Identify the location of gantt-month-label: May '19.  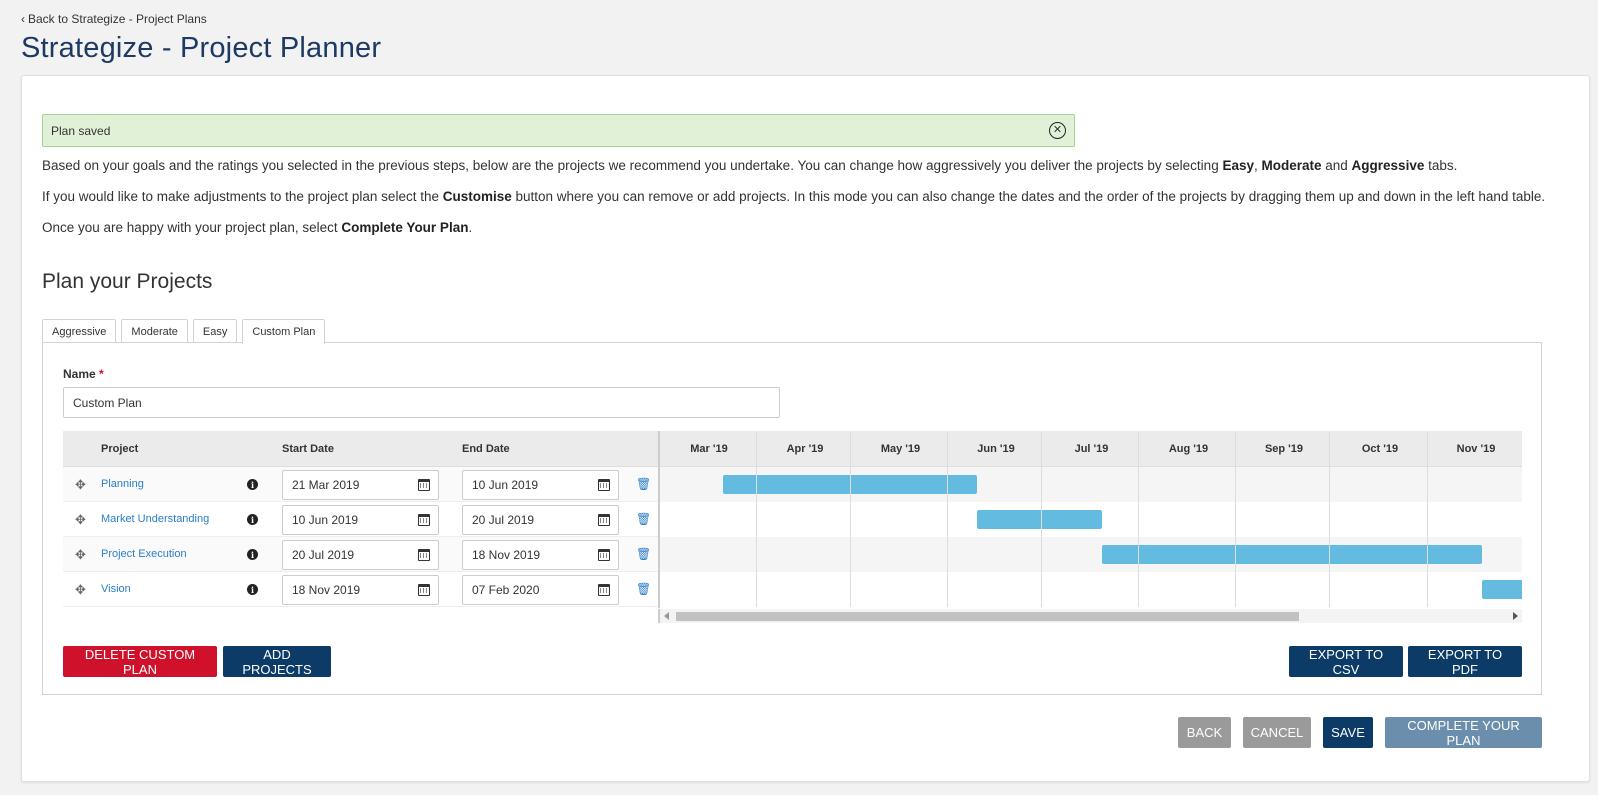
(900, 449).